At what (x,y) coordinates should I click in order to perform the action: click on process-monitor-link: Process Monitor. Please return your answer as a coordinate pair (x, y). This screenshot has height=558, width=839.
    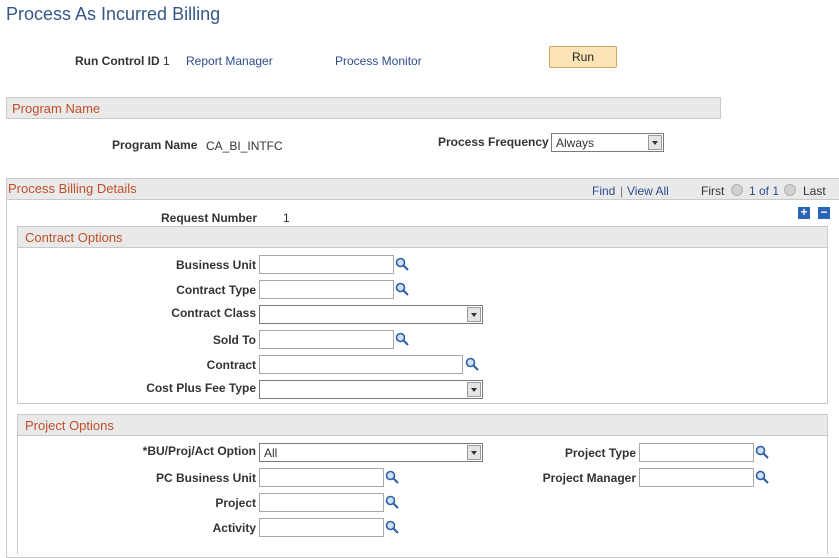
    Looking at the image, I should click on (378, 61).